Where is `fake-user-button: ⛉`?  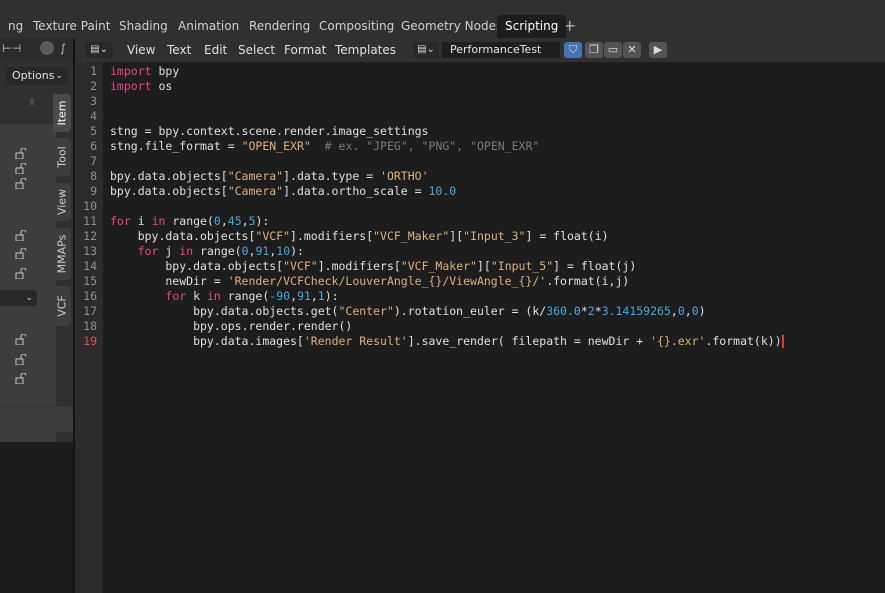
fake-user-button: ⛉ is located at coordinates (573, 50).